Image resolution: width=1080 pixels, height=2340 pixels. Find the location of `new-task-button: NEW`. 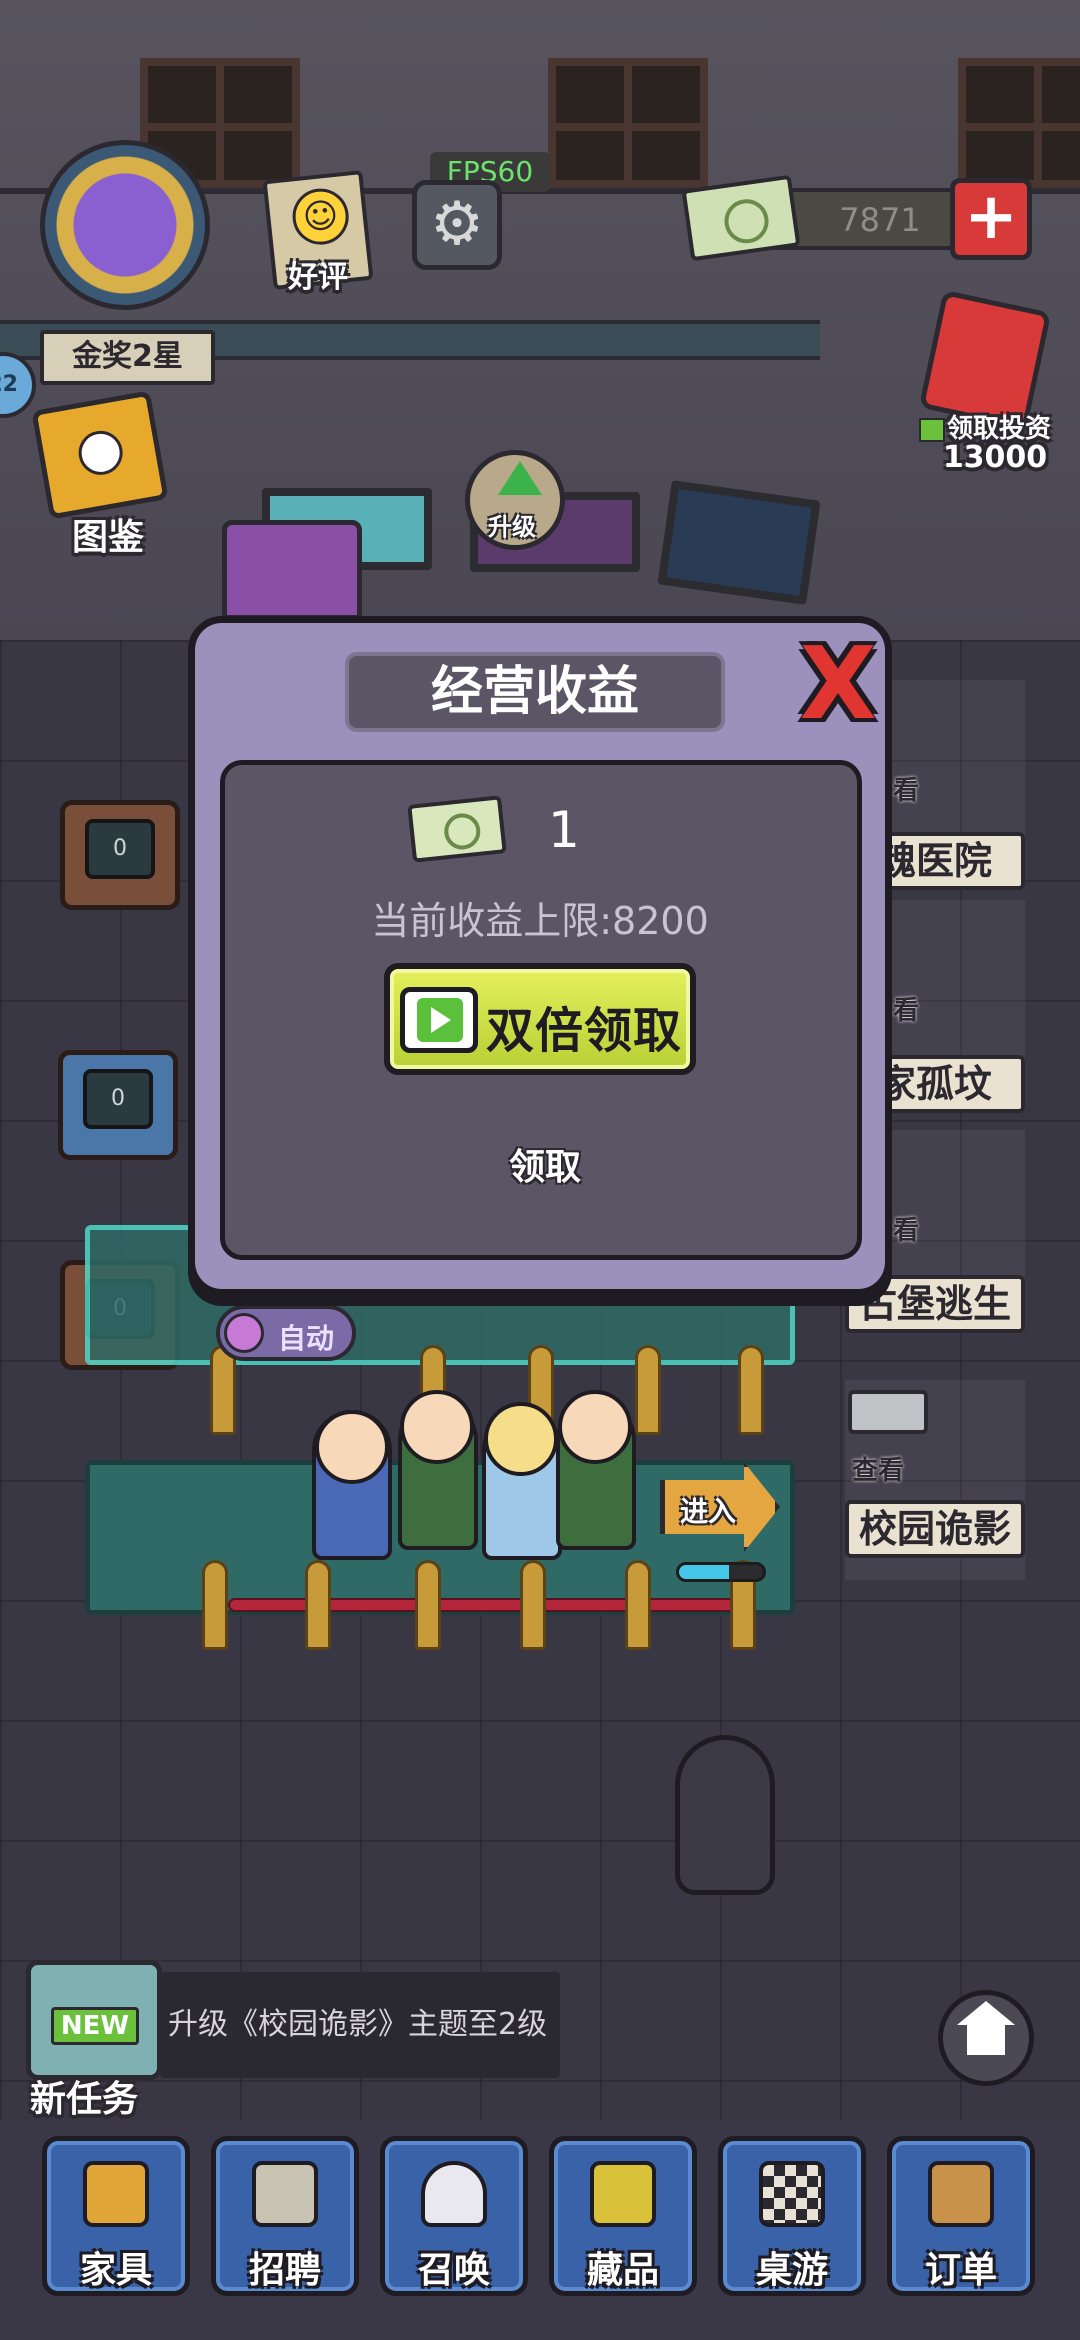

new-task-button: NEW is located at coordinates (94, 2020).